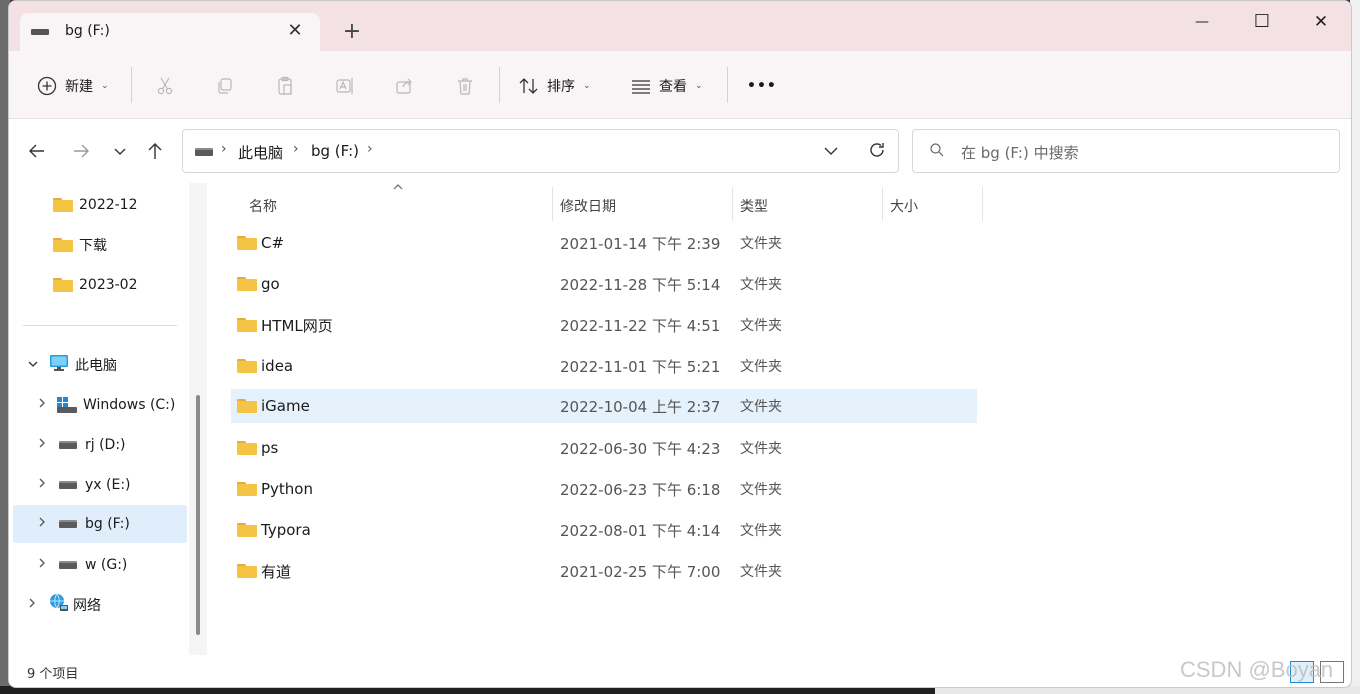 This screenshot has height=694, width=1360. Describe the element at coordinates (810, 206) in the screenshot. I see `column-header-type: 类型` at that location.